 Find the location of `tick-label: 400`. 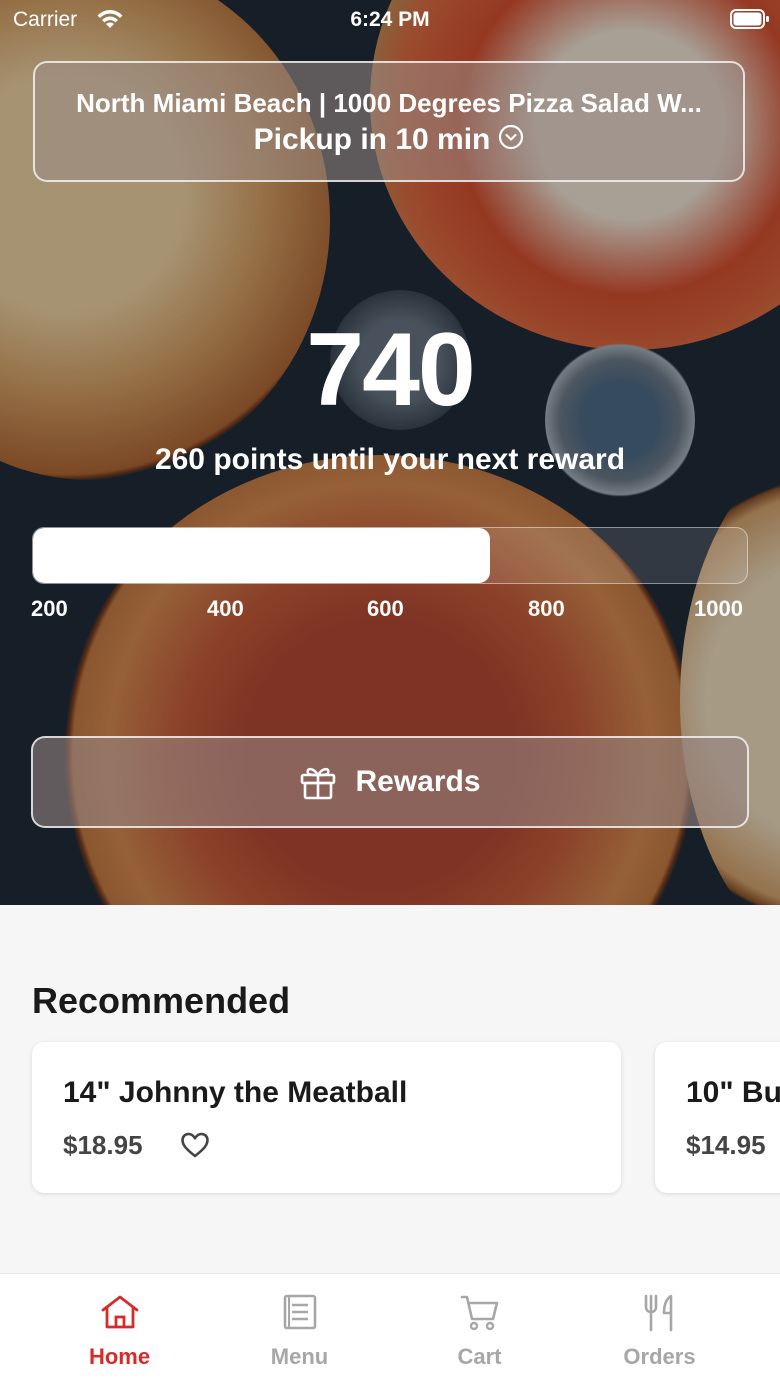

tick-label: 400 is located at coordinates (225, 608).